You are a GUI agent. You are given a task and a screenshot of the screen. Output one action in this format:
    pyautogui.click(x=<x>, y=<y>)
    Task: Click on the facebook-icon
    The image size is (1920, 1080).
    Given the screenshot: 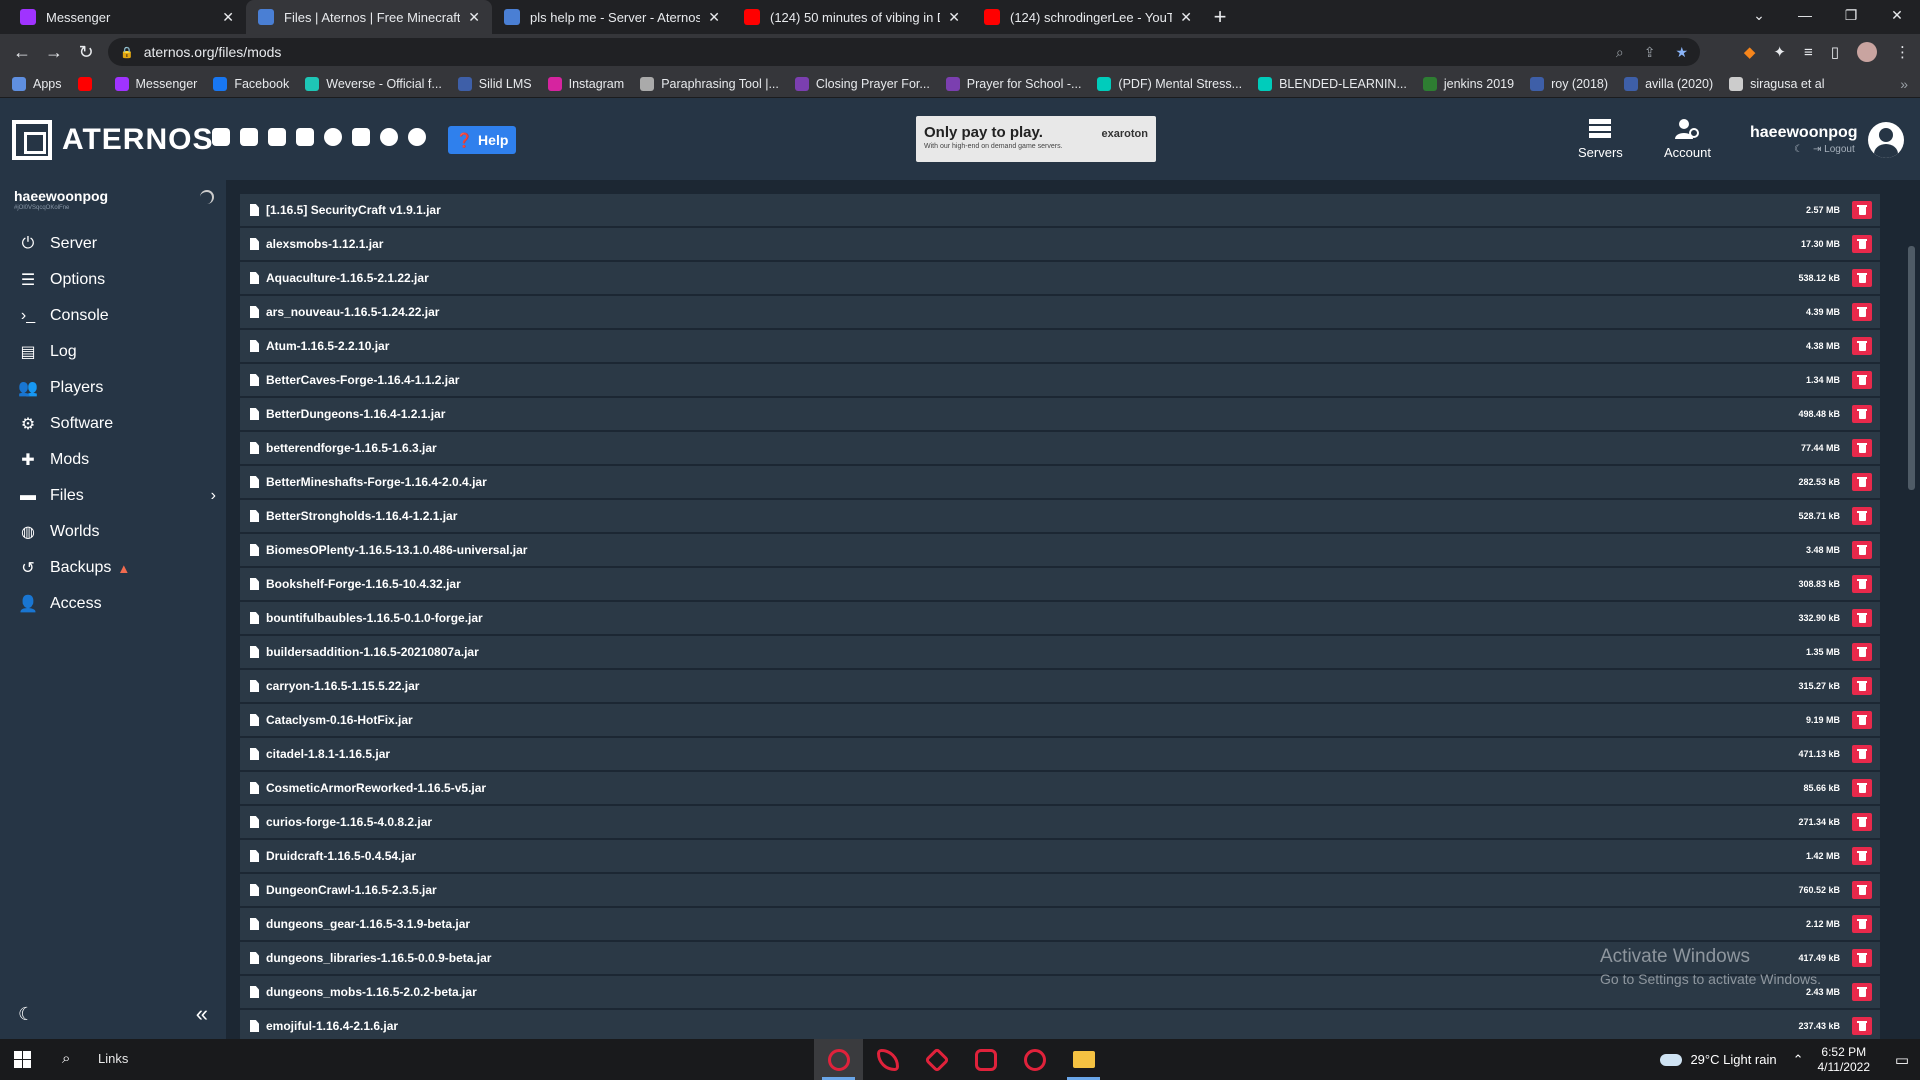 What is the action you would take?
    pyautogui.click(x=249, y=137)
    